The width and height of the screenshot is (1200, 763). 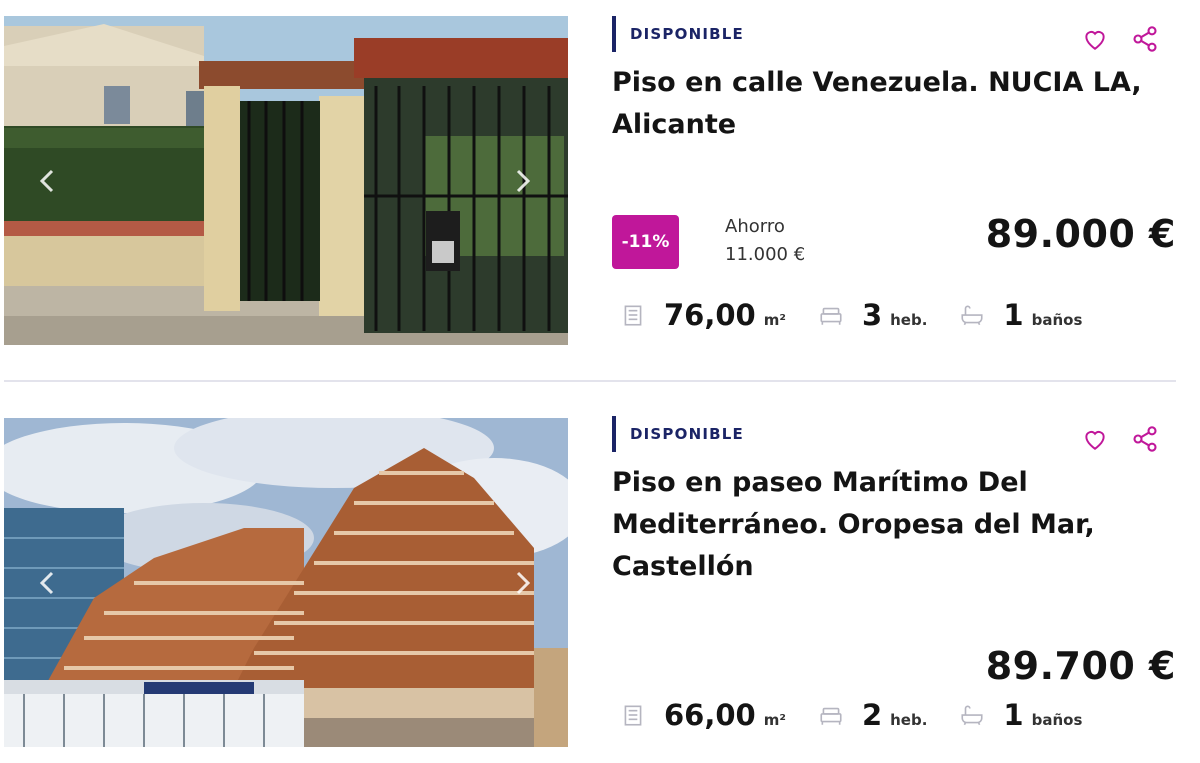 I want to click on rooms-value: 2, so click(x=872, y=715).